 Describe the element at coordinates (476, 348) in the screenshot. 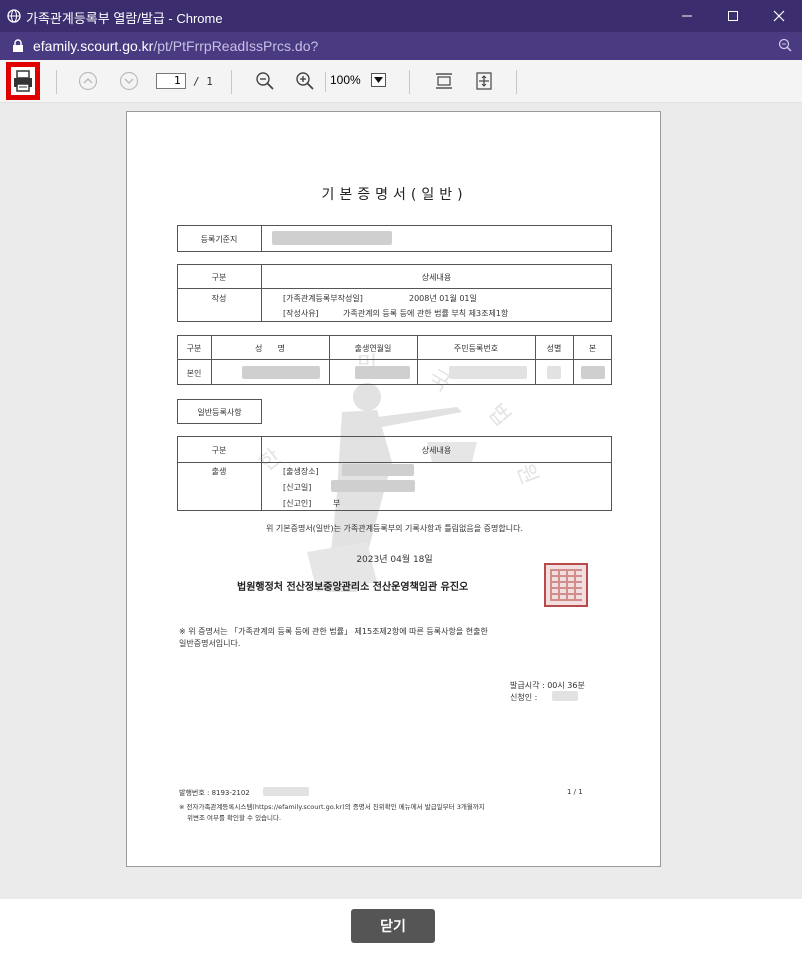

I see `person-col-id: 주민등록번호` at that location.